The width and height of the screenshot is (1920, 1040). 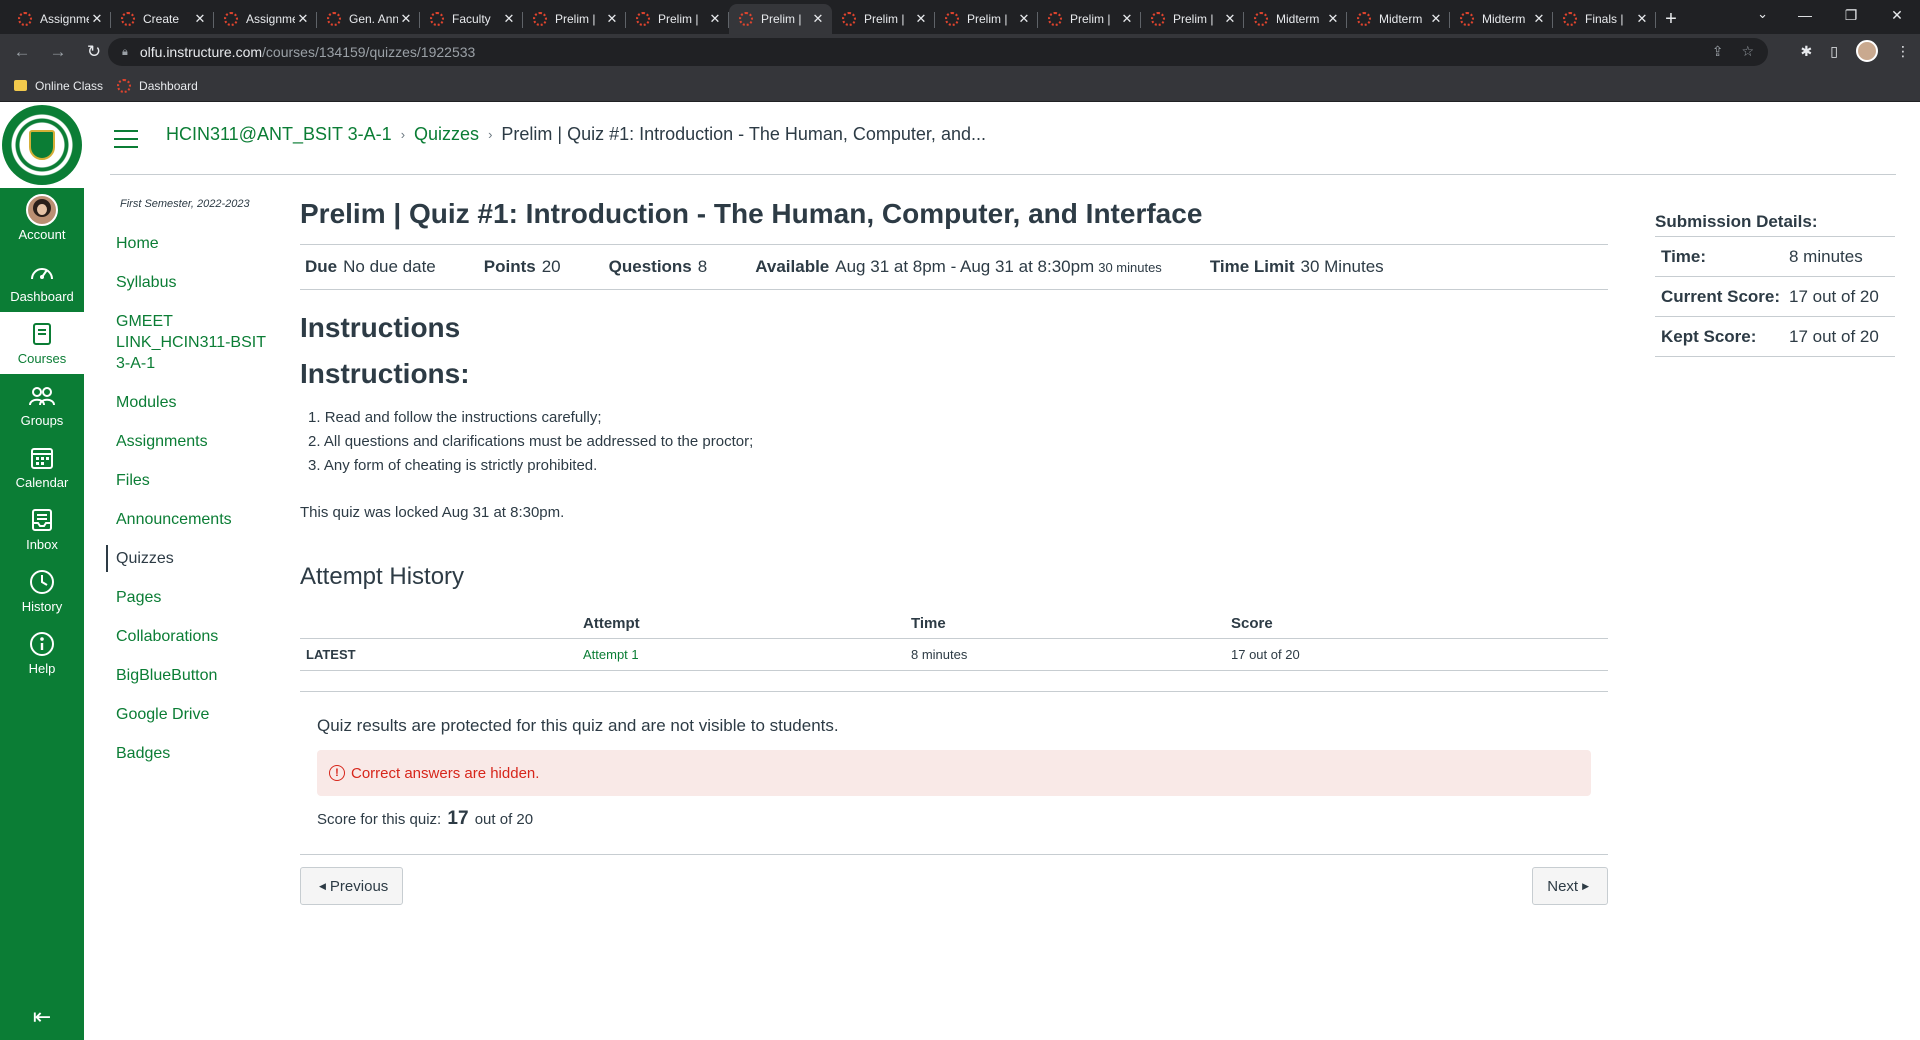 I want to click on minimize-button: —, so click(x=1805, y=15).